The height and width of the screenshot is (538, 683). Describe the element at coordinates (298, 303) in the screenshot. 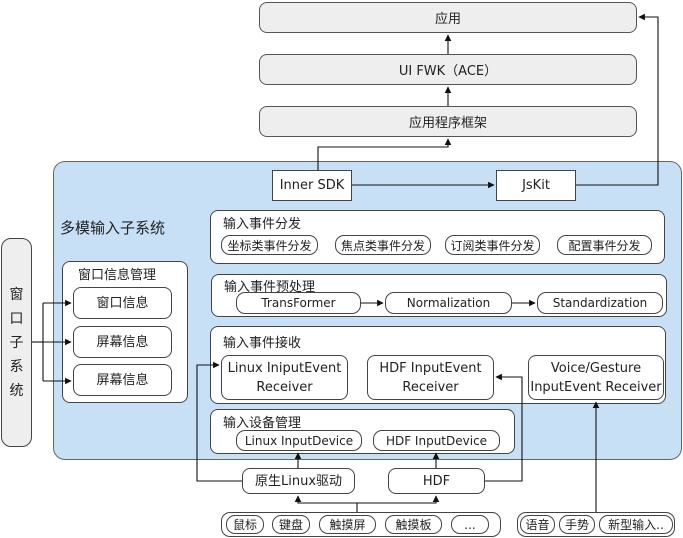

I see `preprocess-transformer: TransFormer` at that location.